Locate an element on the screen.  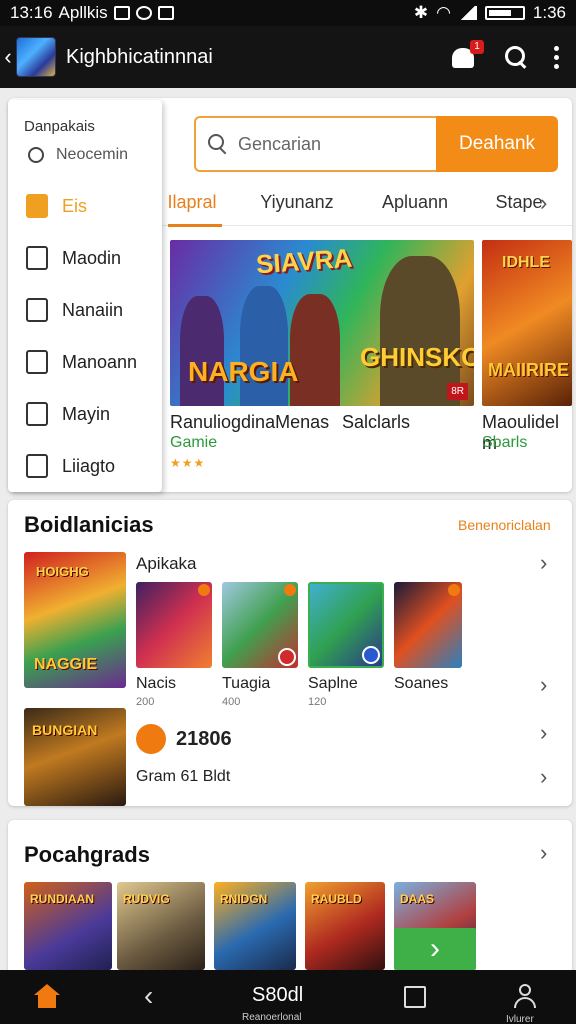
drawer-item-label: Manoann is located at coordinates (100, 361).